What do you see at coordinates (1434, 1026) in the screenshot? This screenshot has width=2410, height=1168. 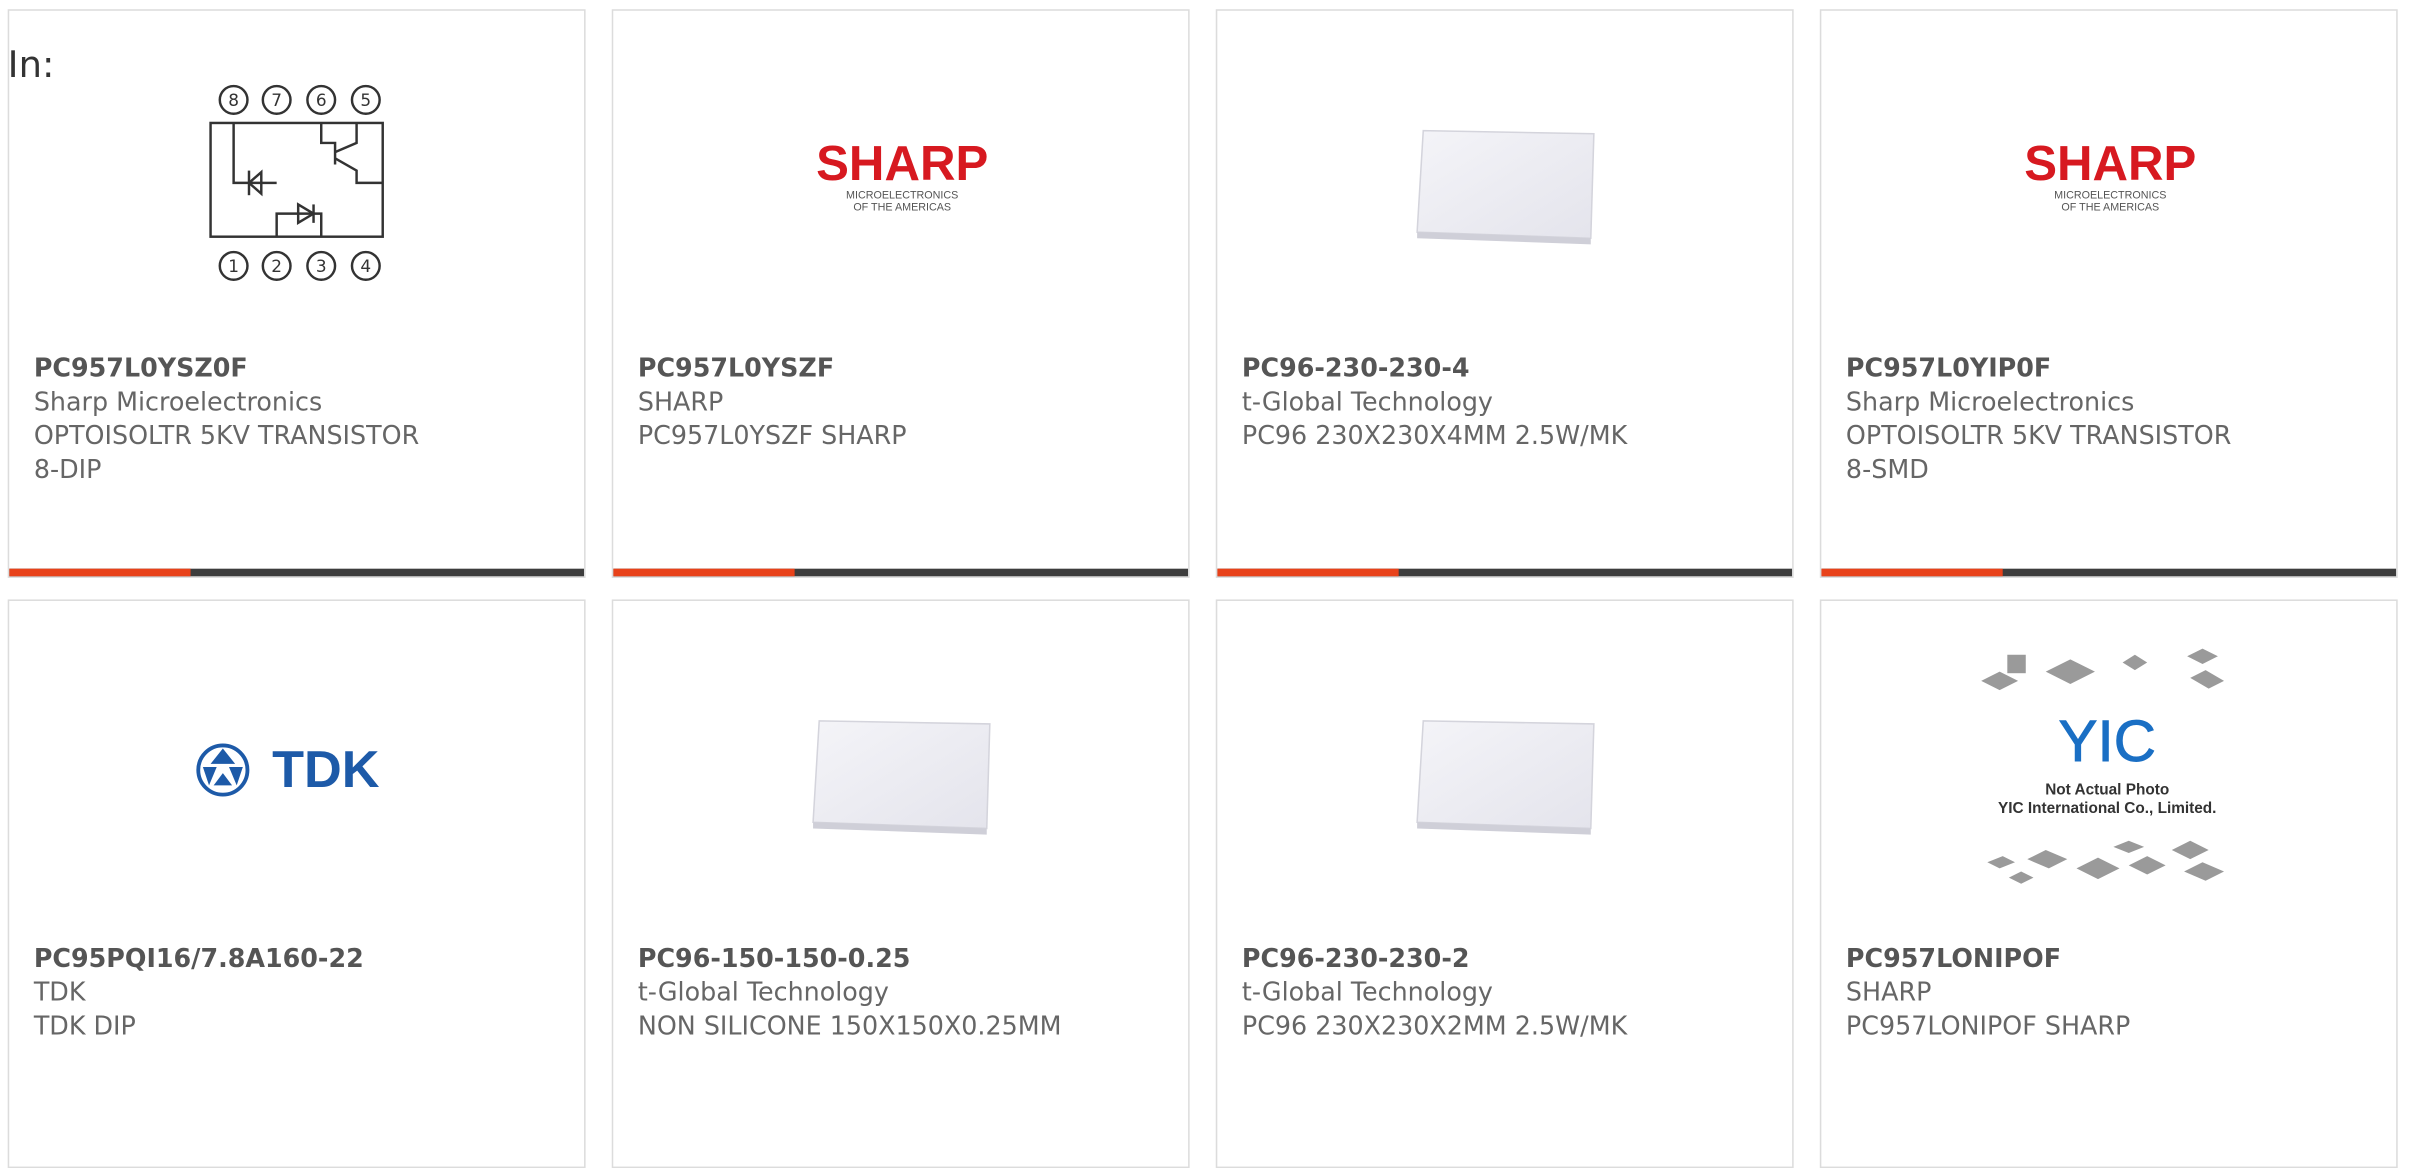 I see `description: PC96 230X230X2MM 2.5W/MK` at bounding box center [1434, 1026].